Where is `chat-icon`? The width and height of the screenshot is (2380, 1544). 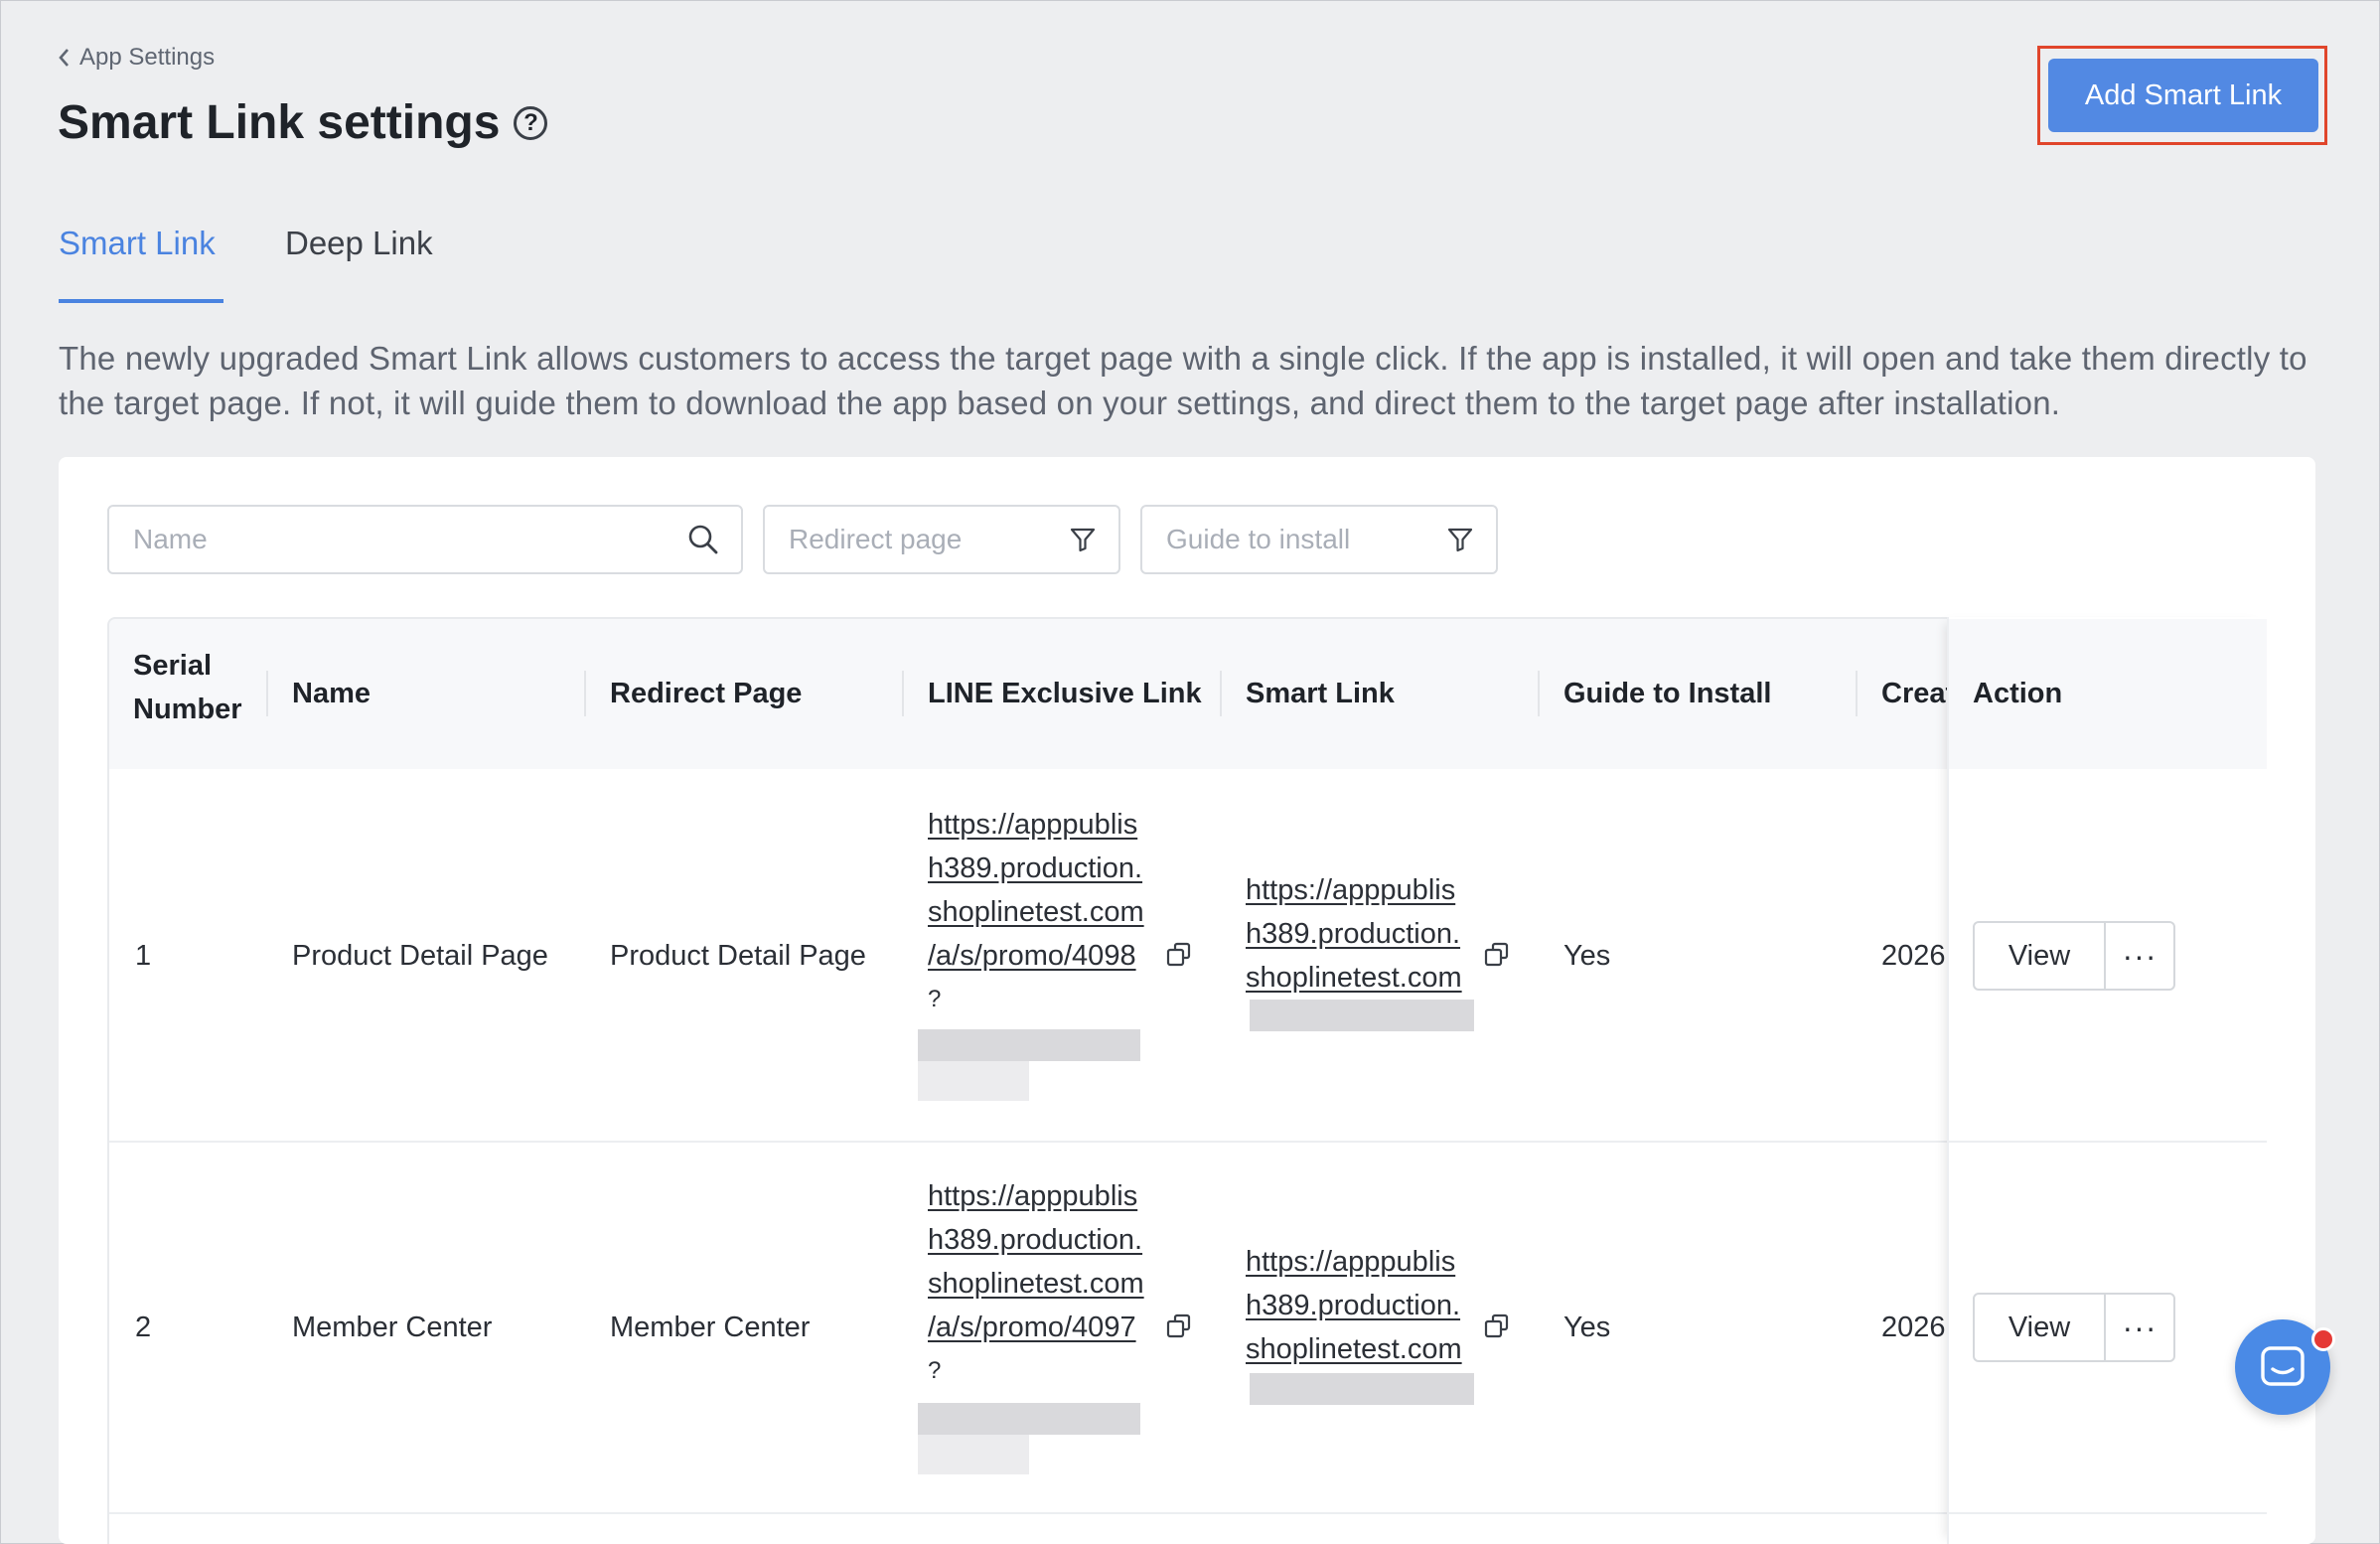
chat-icon is located at coordinates (2283, 1366).